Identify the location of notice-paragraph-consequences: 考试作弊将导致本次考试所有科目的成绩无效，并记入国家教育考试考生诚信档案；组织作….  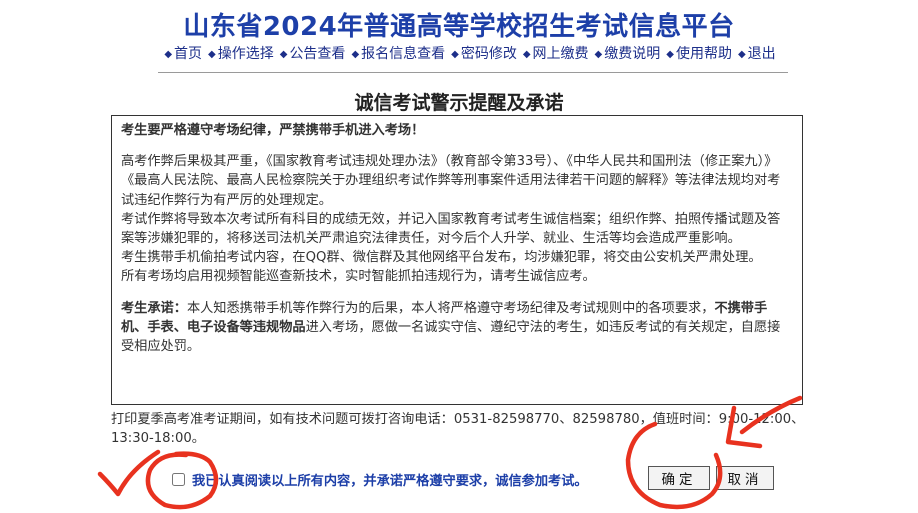
(451, 229).